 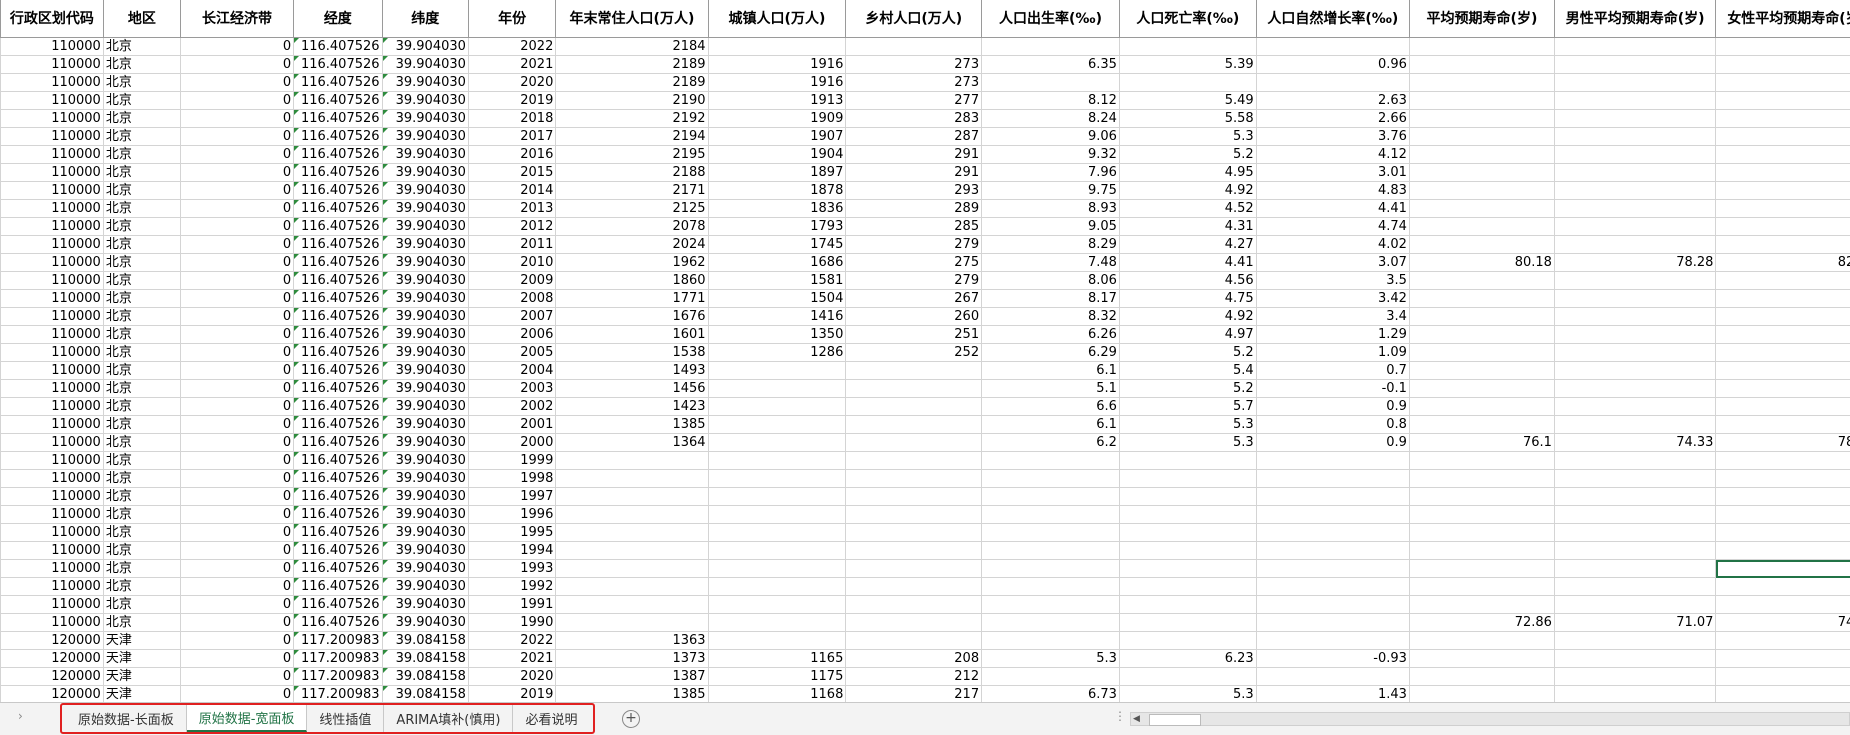 I want to click on table-cell: 2189, so click(x=632, y=82).